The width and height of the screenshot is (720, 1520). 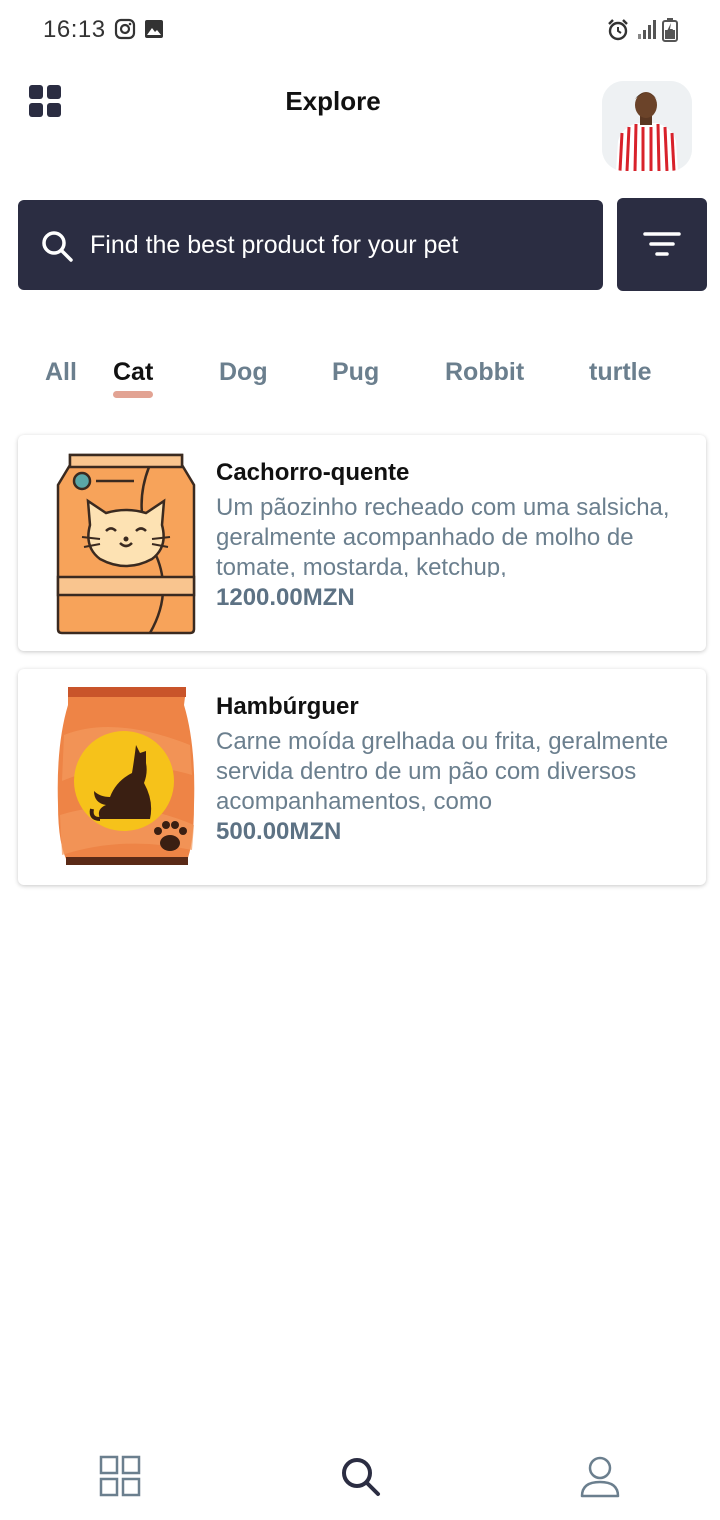 I want to click on tab-label: Cat, so click(x=133, y=372).